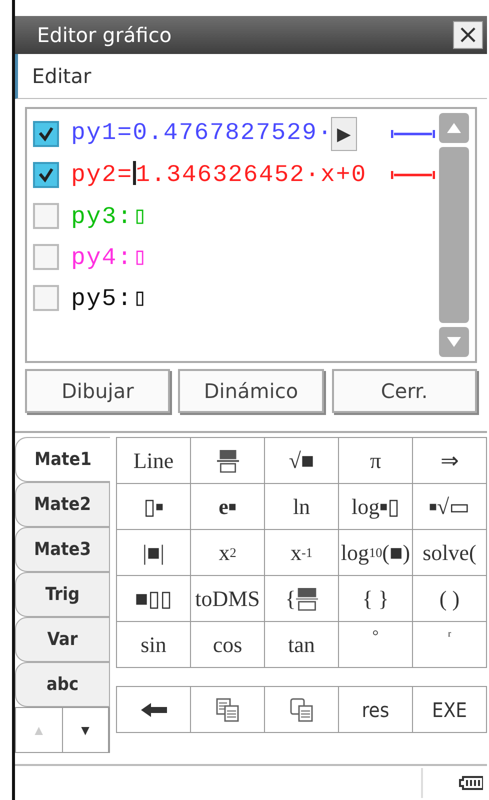 Image resolution: width=489 pixels, height=800 pixels. Describe the element at coordinates (154, 599) in the screenshot. I see `keyboard-key: ■▯▯` at that location.